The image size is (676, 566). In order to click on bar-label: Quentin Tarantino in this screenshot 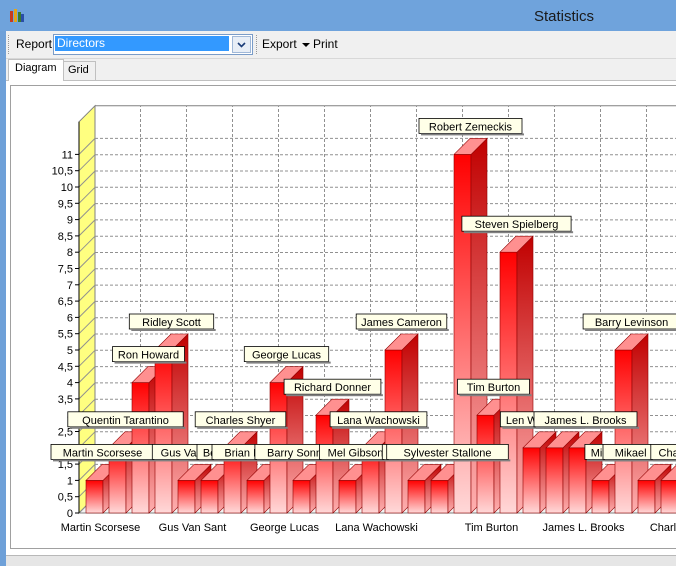, I will do `click(126, 420)`.